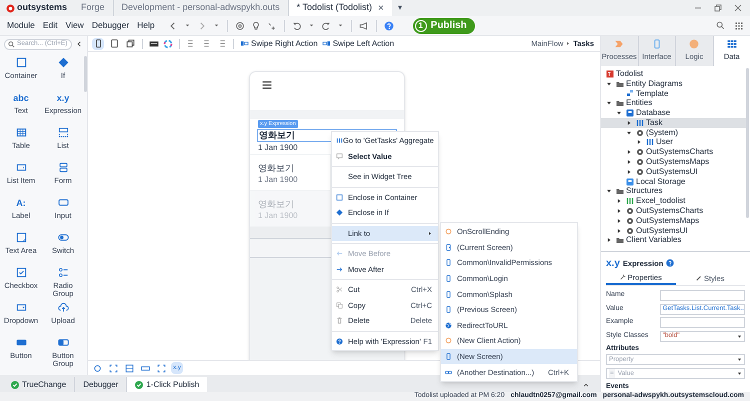 The image size is (750, 401). What do you see at coordinates (339, 197) in the screenshot?
I see `square-outline-icon` at bounding box center [339, 197].